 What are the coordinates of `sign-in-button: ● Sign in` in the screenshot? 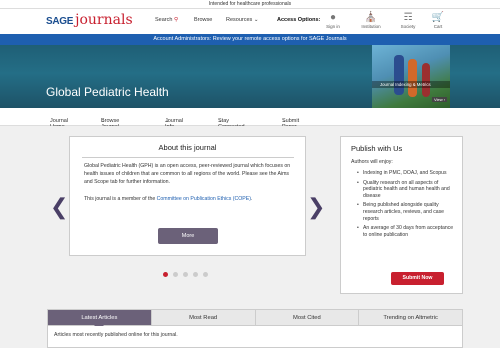 It's located at (333, 20).